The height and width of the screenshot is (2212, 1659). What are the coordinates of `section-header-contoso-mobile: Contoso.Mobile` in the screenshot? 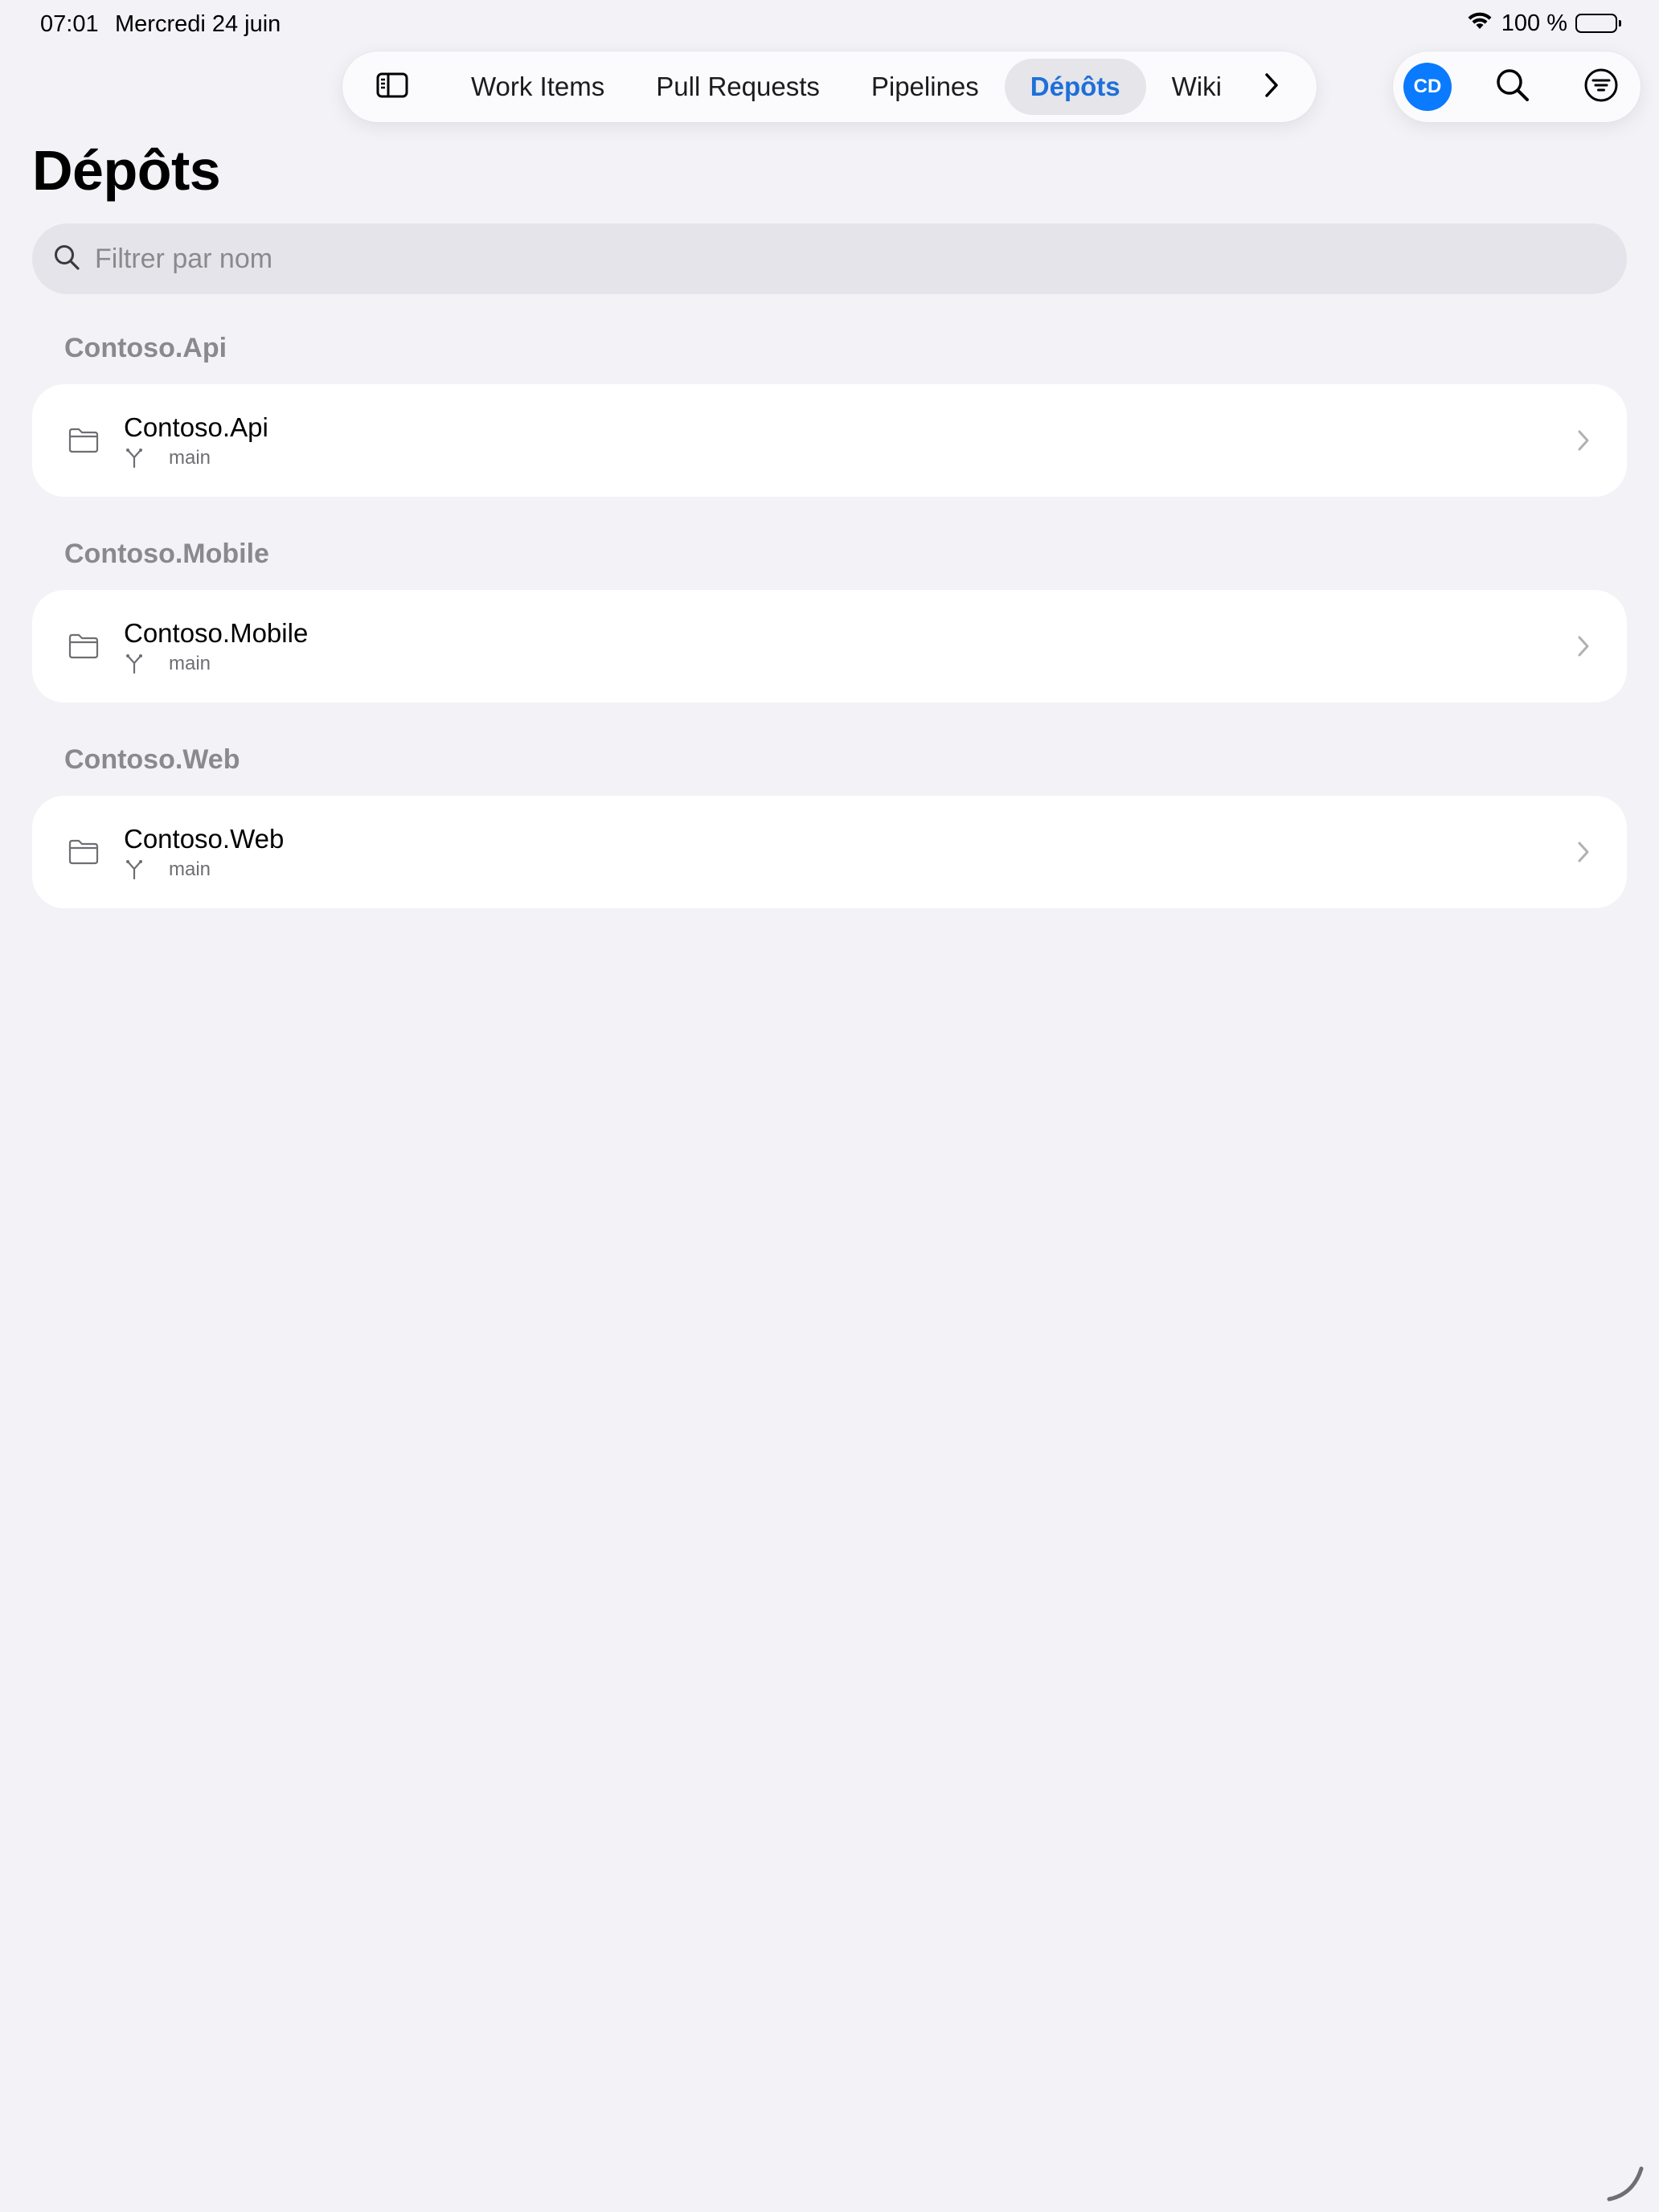 It's located at (166, 554).